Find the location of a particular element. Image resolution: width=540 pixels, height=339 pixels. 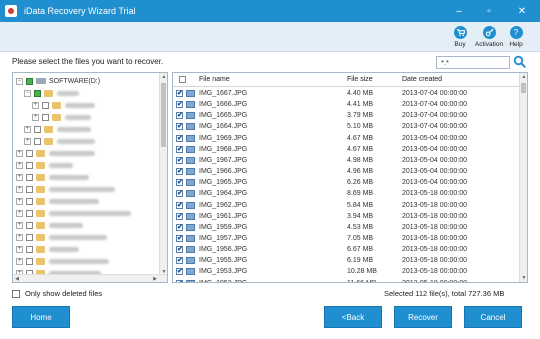

file-vertical-scrollbar: ▲ ▼ is located at coordinates (523, 177).